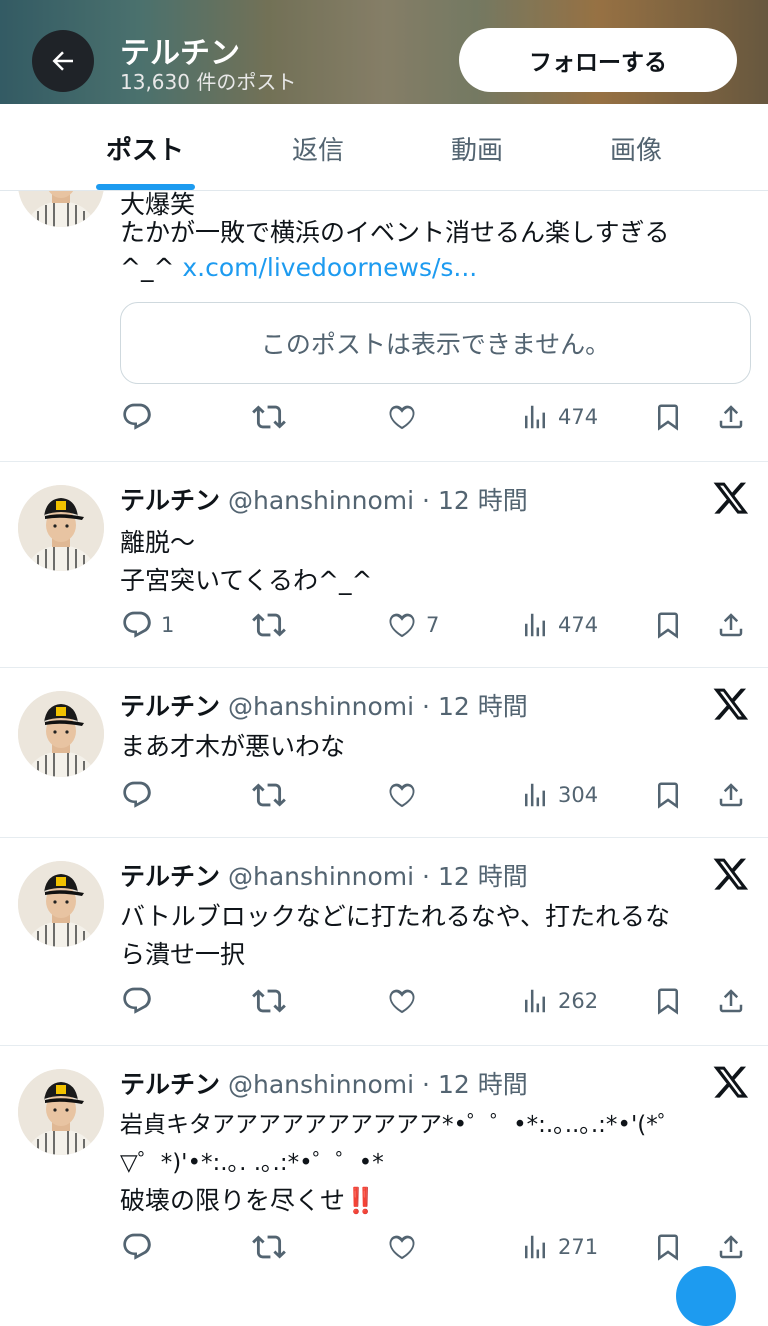 The image size is (768, 1326). Describe the element at coordinates (395, 232) in the screenshot. I see `post-text-line: たかが一敗で横浜のイベント消せるん楽しすぎる` at that location.